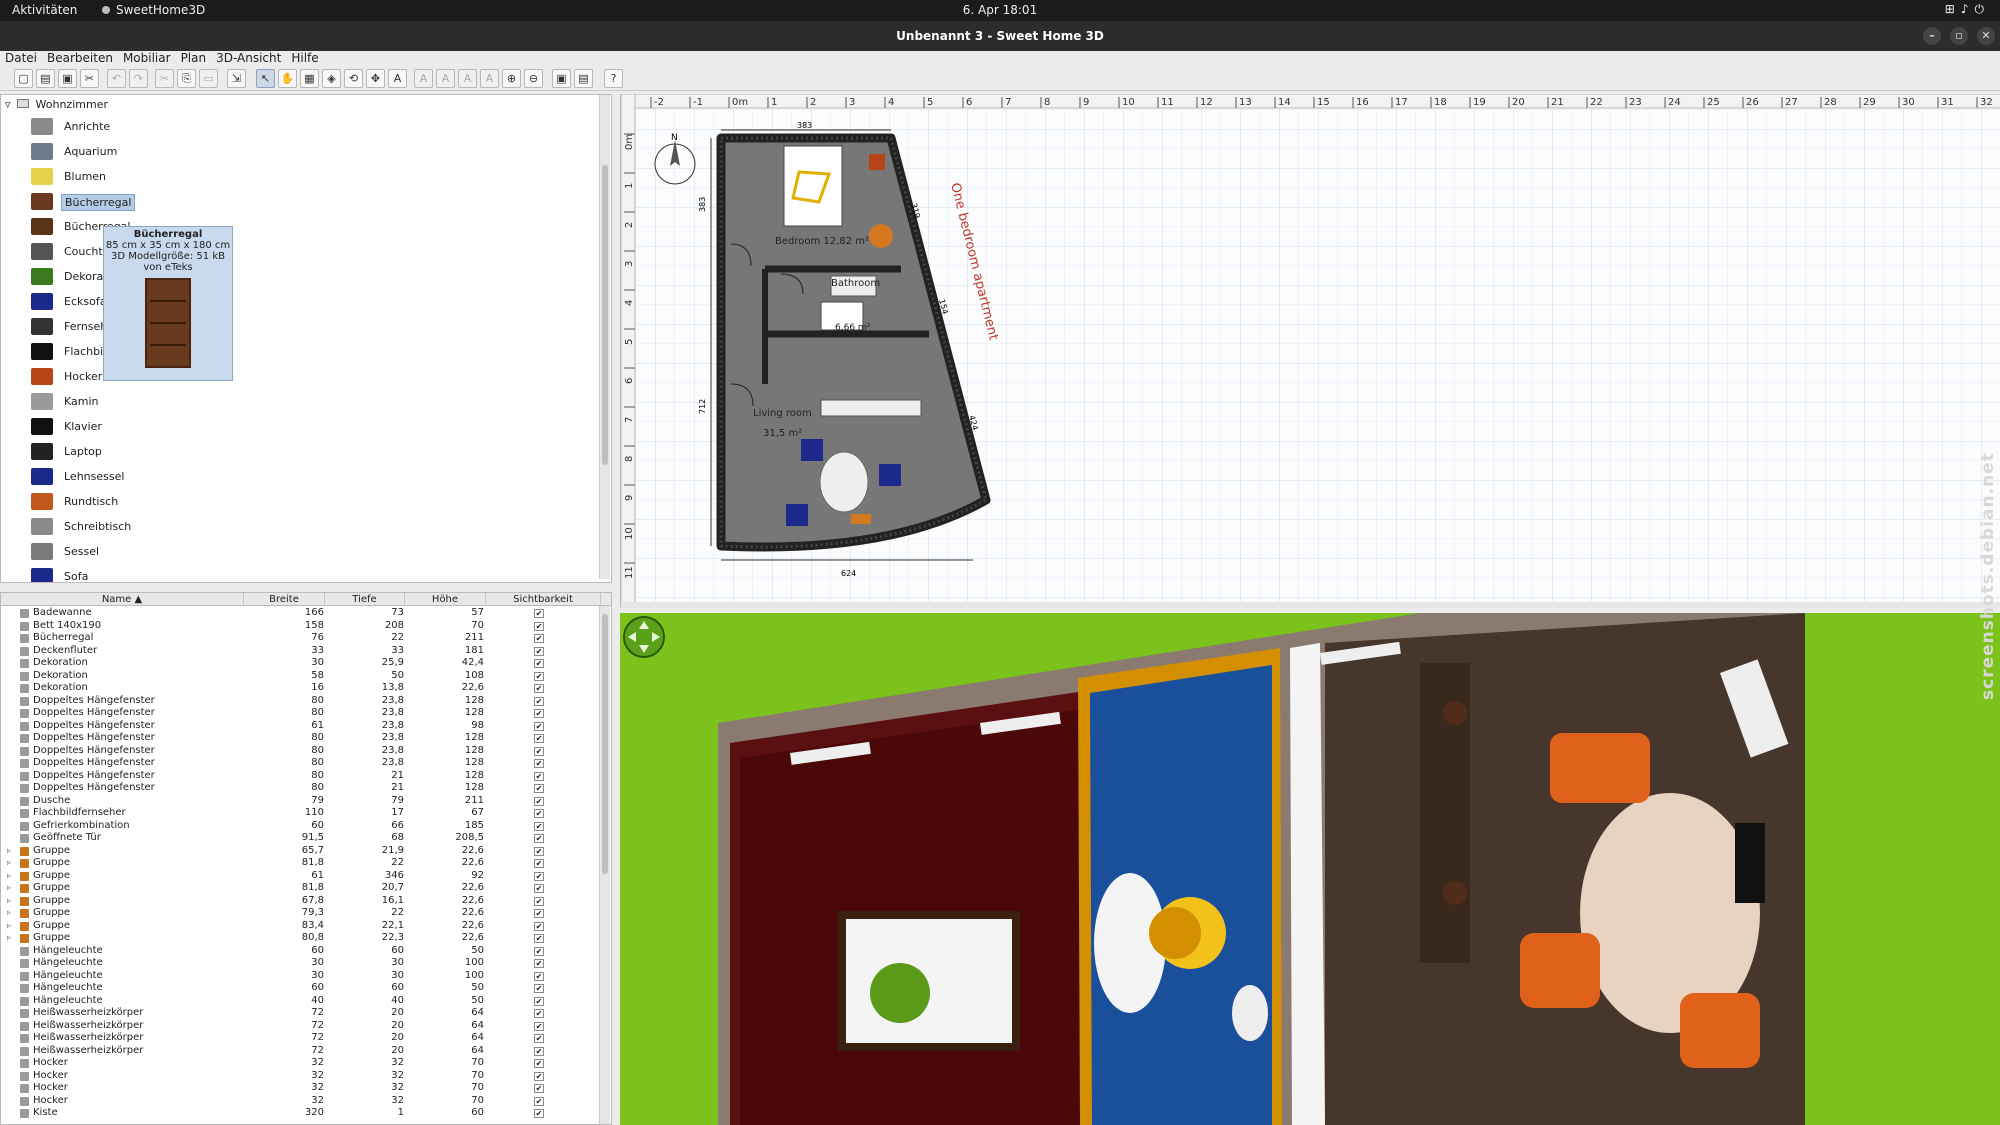  Describe the element at coordinates (186, 78) in the screenshot. I see `copy-button: ⎘` at that location.